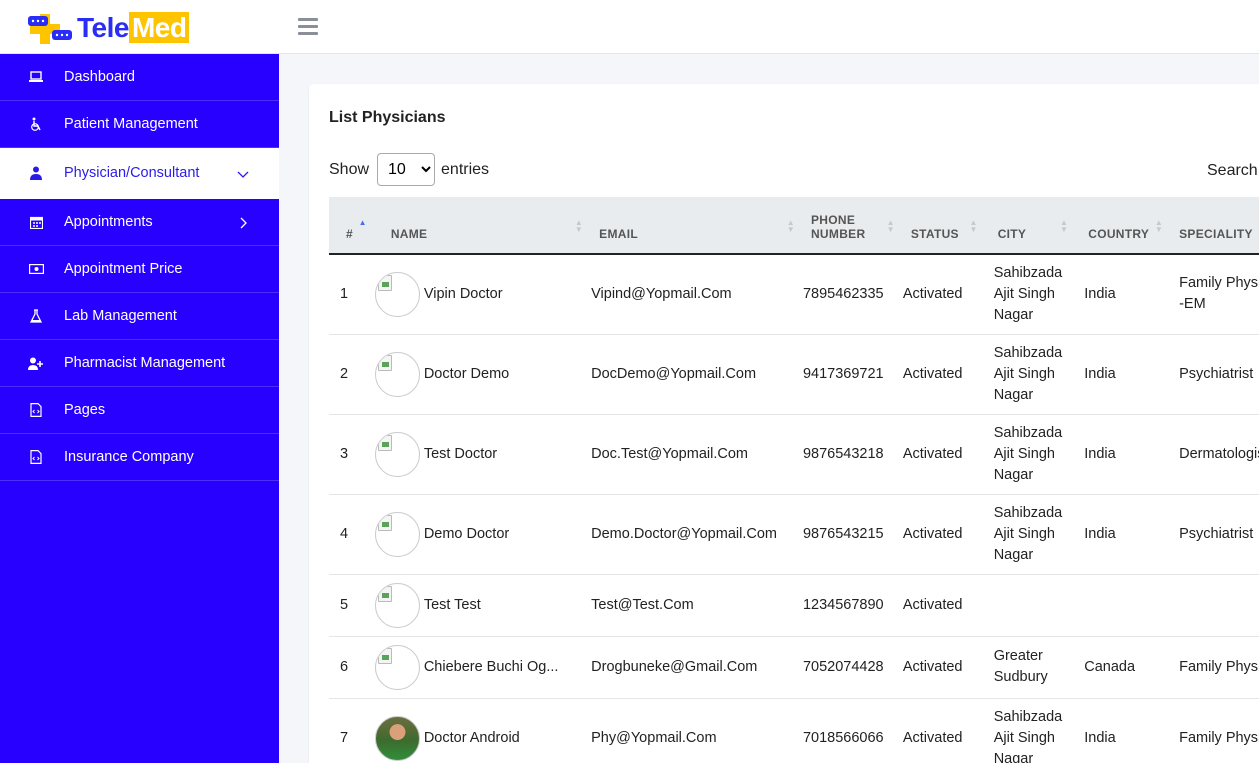 Image resolution: width=1259 pixels, height=763 pixels. I want to click on sidebar-item-appointment-price: Appointment Price, so click(139, 269).